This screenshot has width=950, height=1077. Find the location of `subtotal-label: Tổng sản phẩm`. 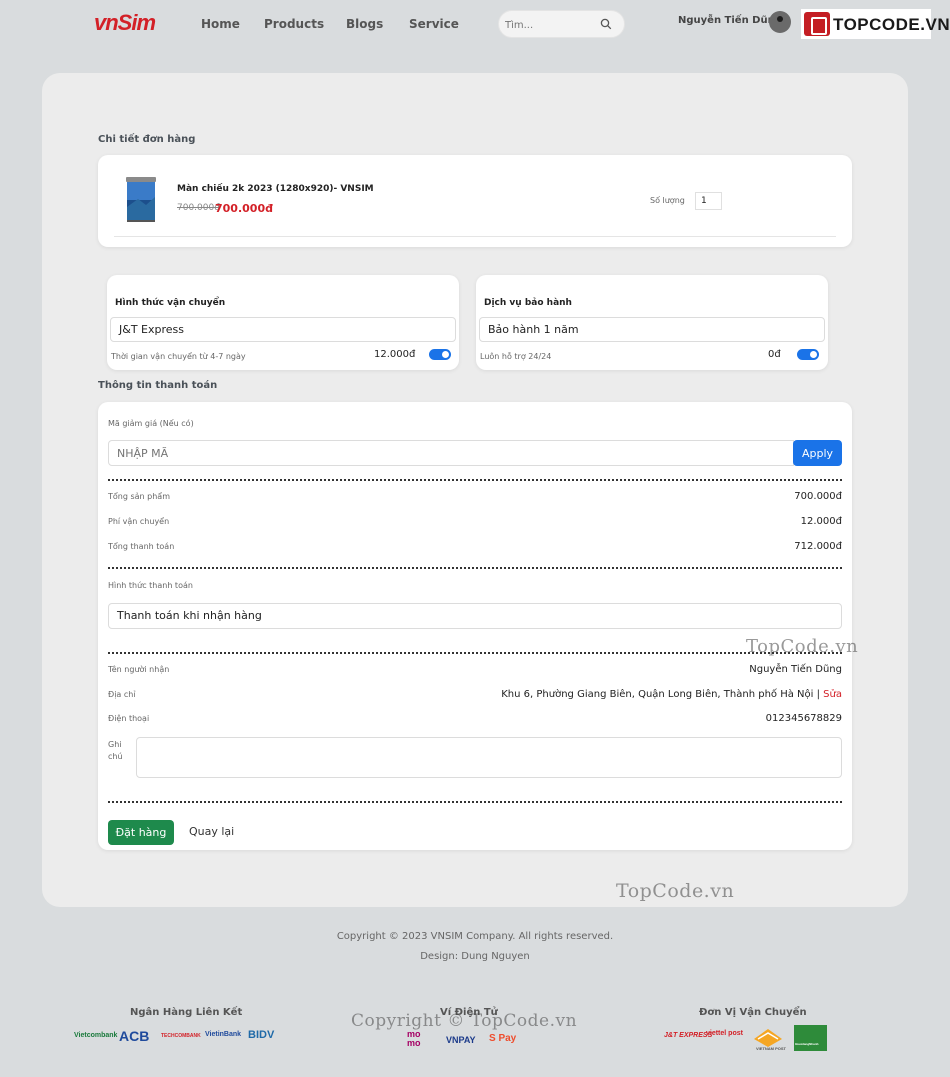

subtotal-label: Tổng sản phẩm is located at coordinates (139, 496).